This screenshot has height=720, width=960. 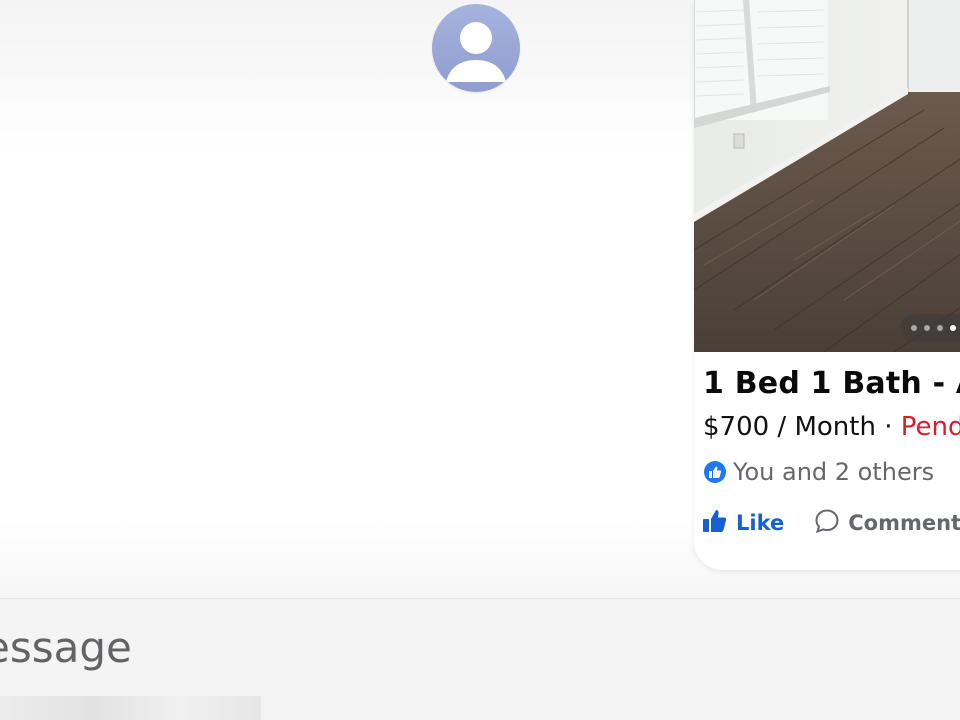 What do you see at coordinates (904, 523) in the screenshot?
I see `comment-button-label: Comment` at bounding box center [904, 523].